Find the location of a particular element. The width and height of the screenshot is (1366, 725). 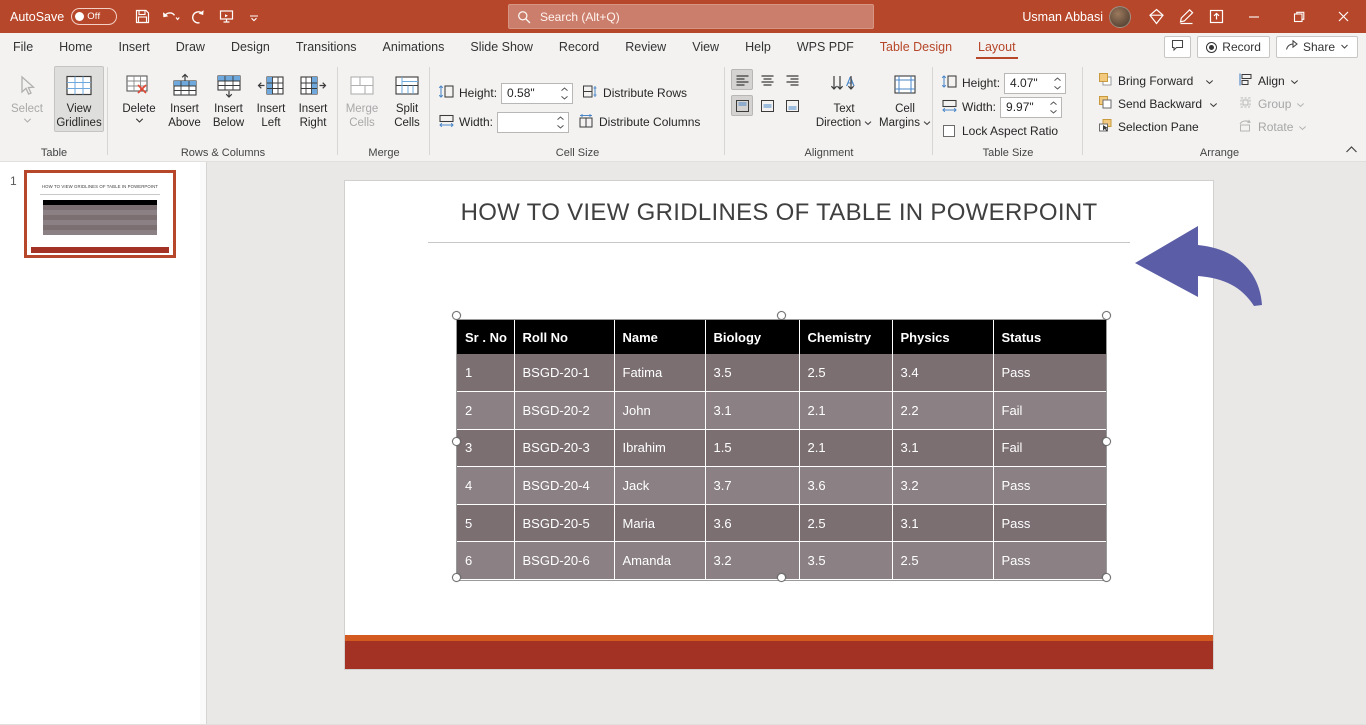

table-row: 2 BSGD-20-2 John 3.1 2.1 2.2 Fail is located at coordinates (781, 410).